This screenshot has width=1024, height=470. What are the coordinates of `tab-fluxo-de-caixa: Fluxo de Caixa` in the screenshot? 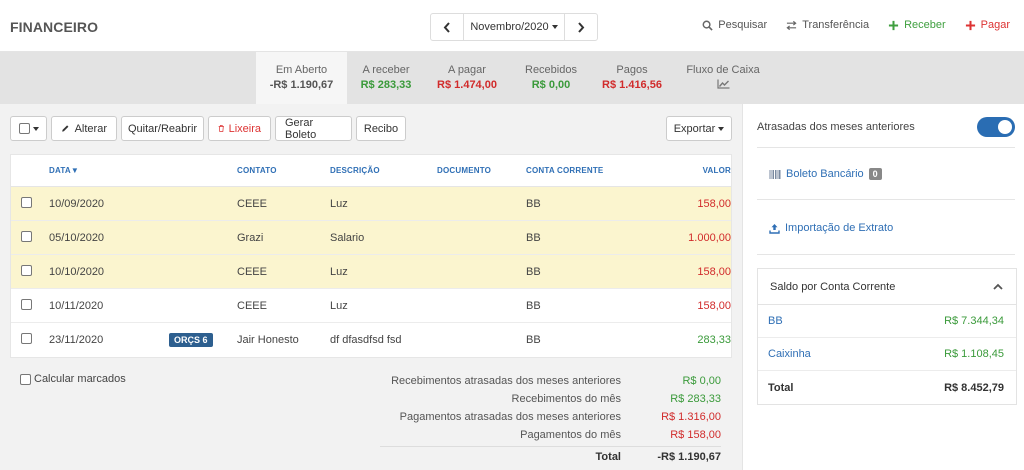 It's located at (723, 78).